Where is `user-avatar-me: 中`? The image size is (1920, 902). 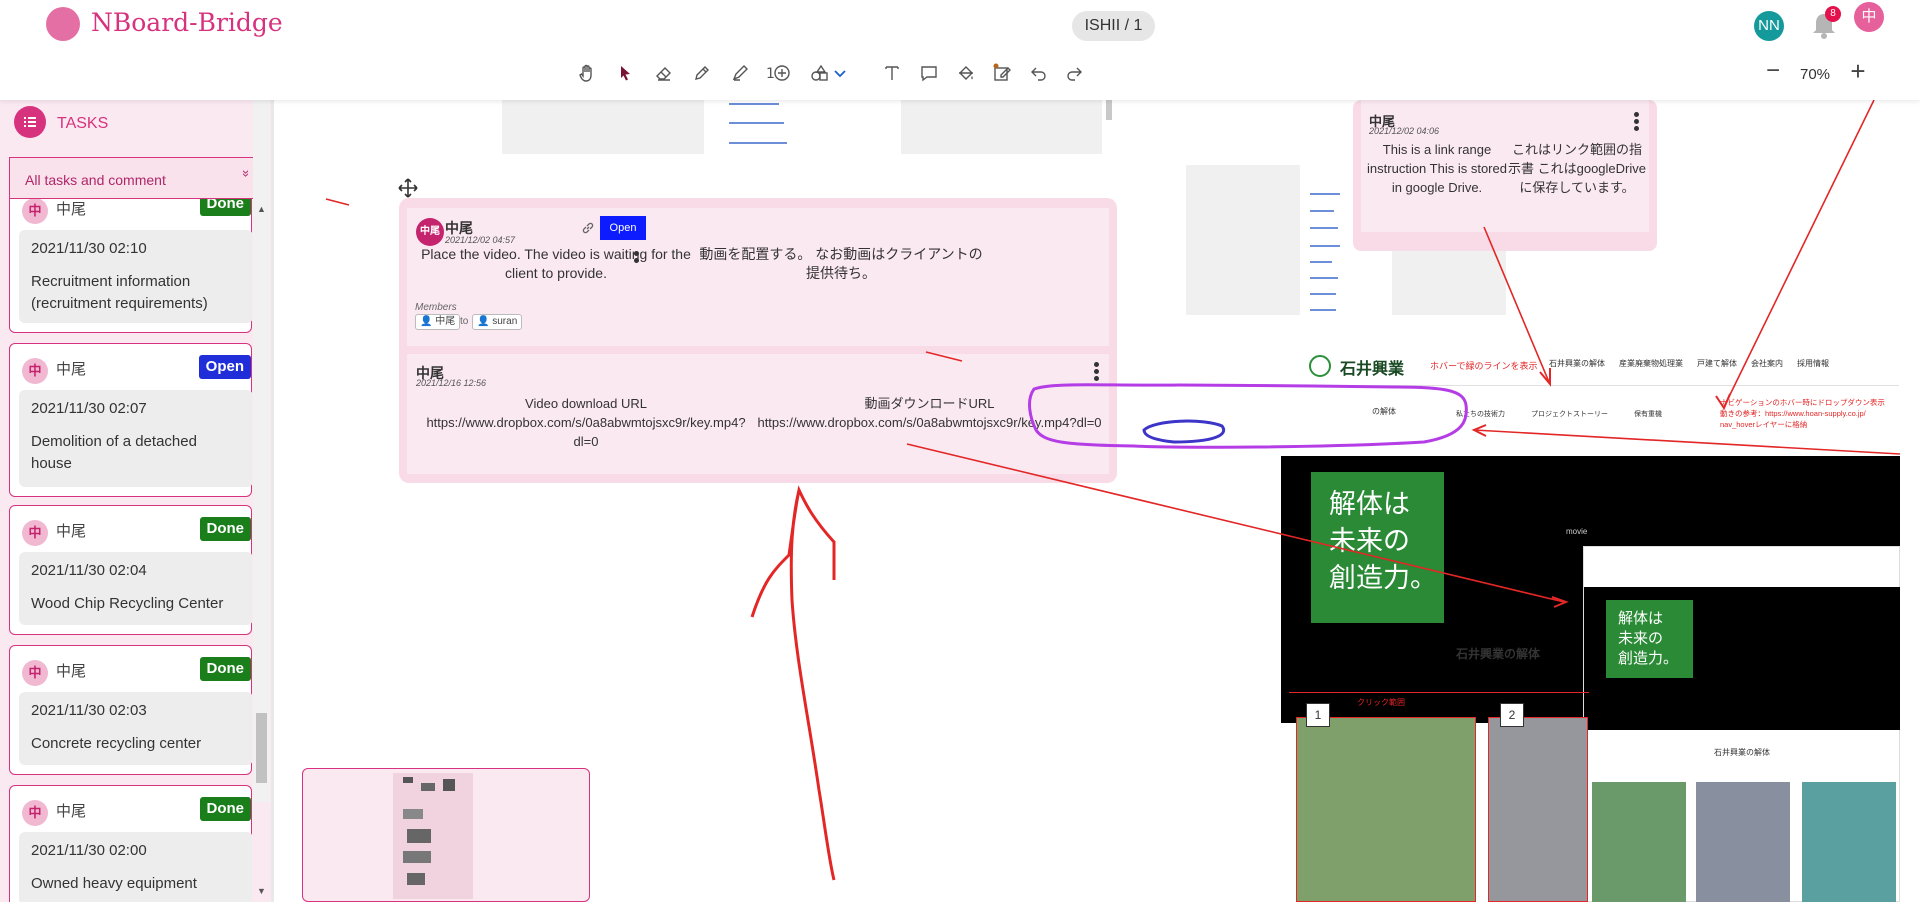 user-avatar-me: 中 is located at coordinates (1869, 17).